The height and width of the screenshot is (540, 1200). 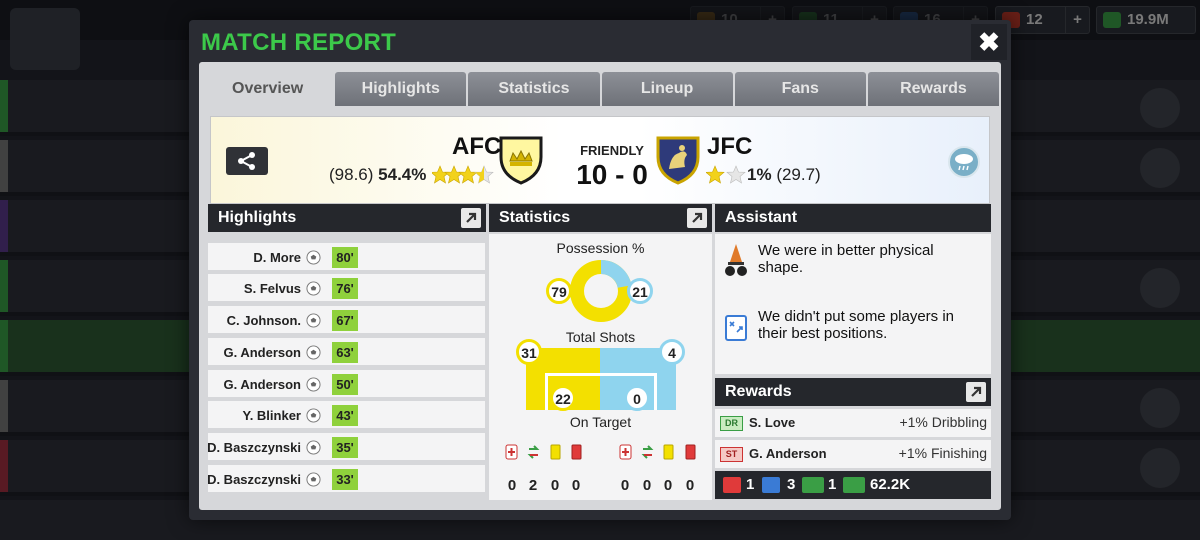 I want to click on away-team-rating: 1% (29.7), so click(x=784, y=174).